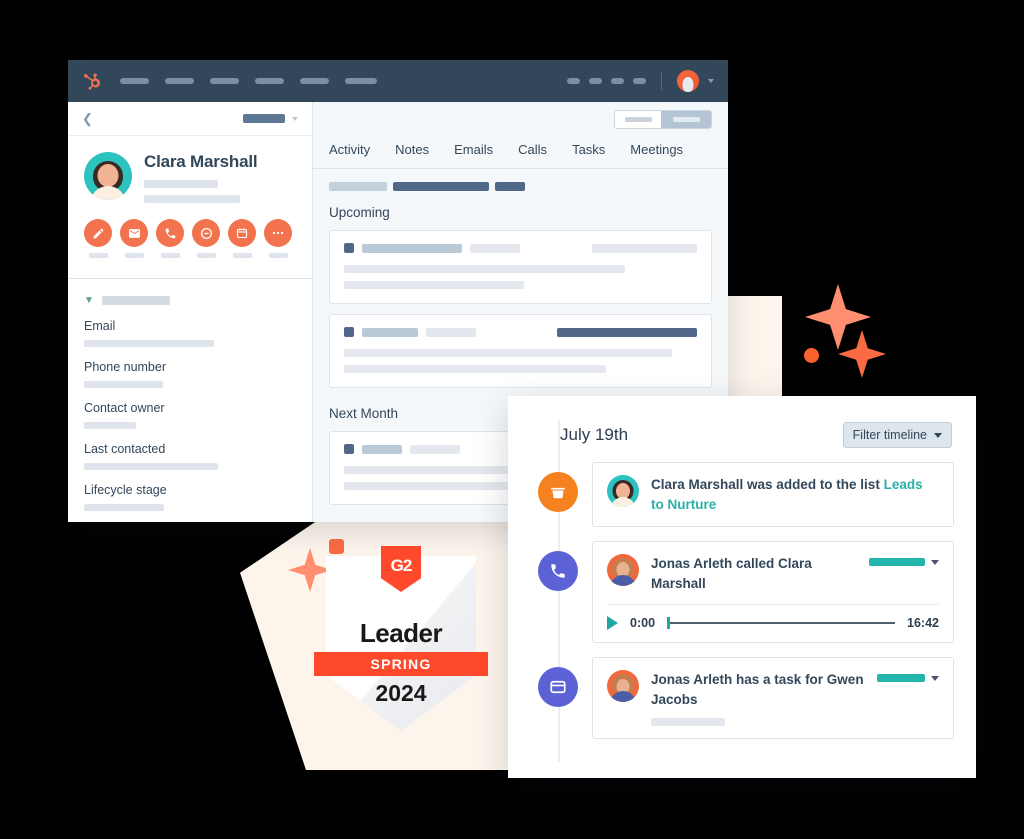 The width and height of the screenshot is (1024, 839). I want to click on note-pencil-icon, so click(98, 233).